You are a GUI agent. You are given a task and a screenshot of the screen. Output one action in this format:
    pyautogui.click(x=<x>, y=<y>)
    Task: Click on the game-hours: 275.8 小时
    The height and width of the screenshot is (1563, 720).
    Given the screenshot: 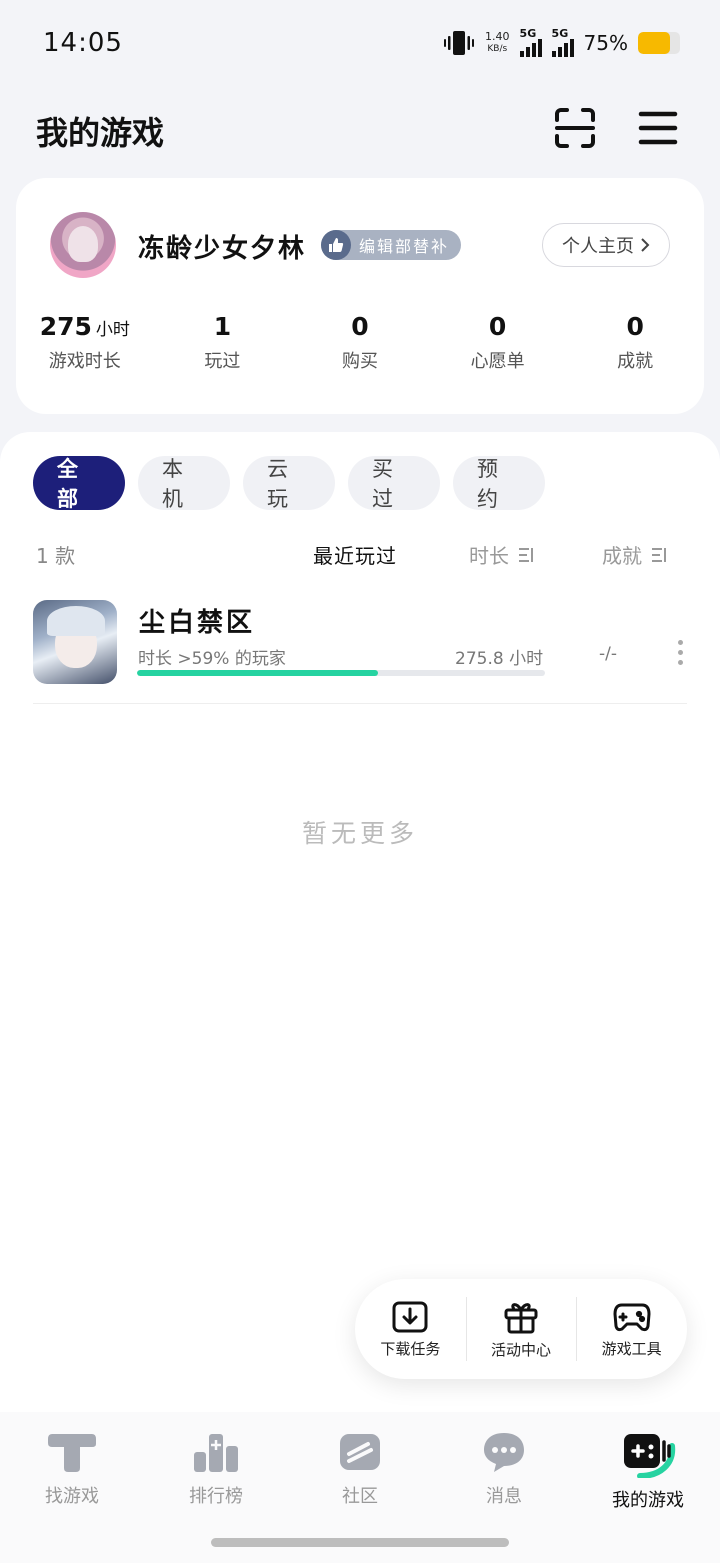 What is the action you would take?
    pyautogui.click(x=499, y=659)
    